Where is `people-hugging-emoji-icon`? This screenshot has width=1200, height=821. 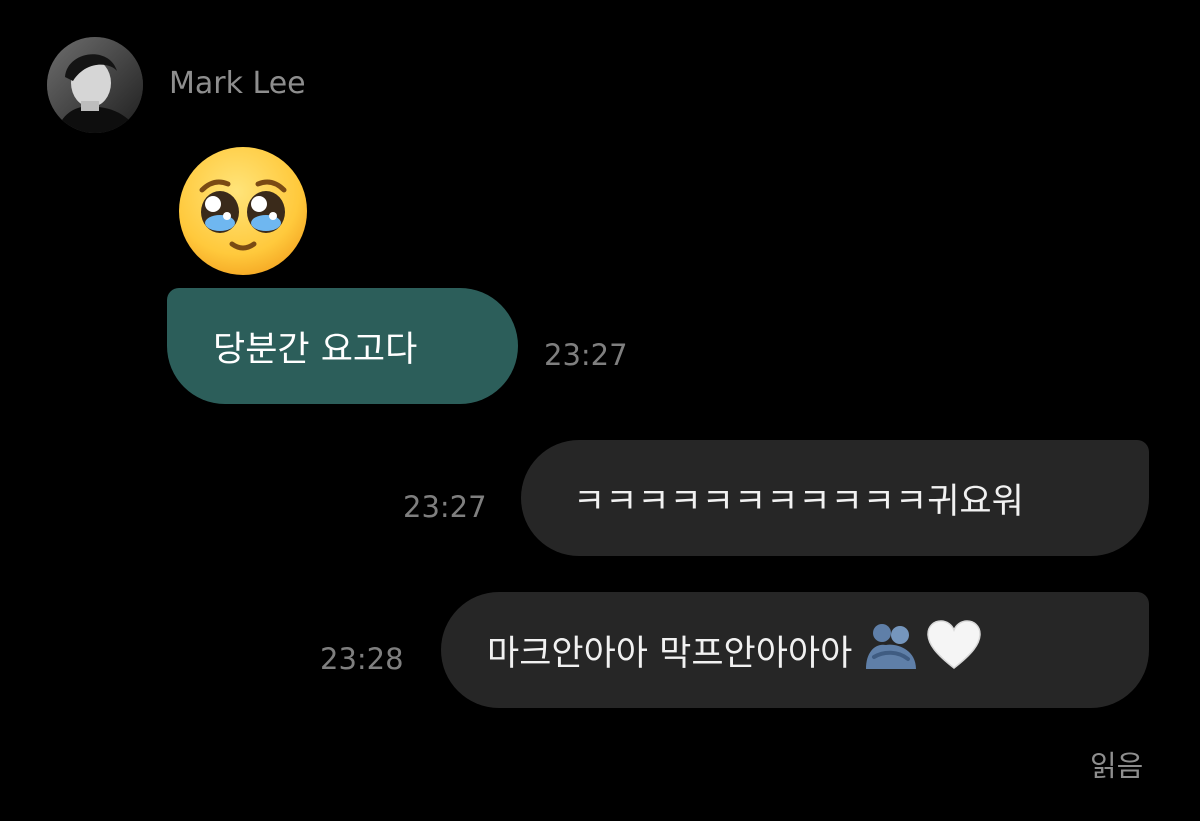
people-hugging-emoji-icon is located at coordinates (891, 650).